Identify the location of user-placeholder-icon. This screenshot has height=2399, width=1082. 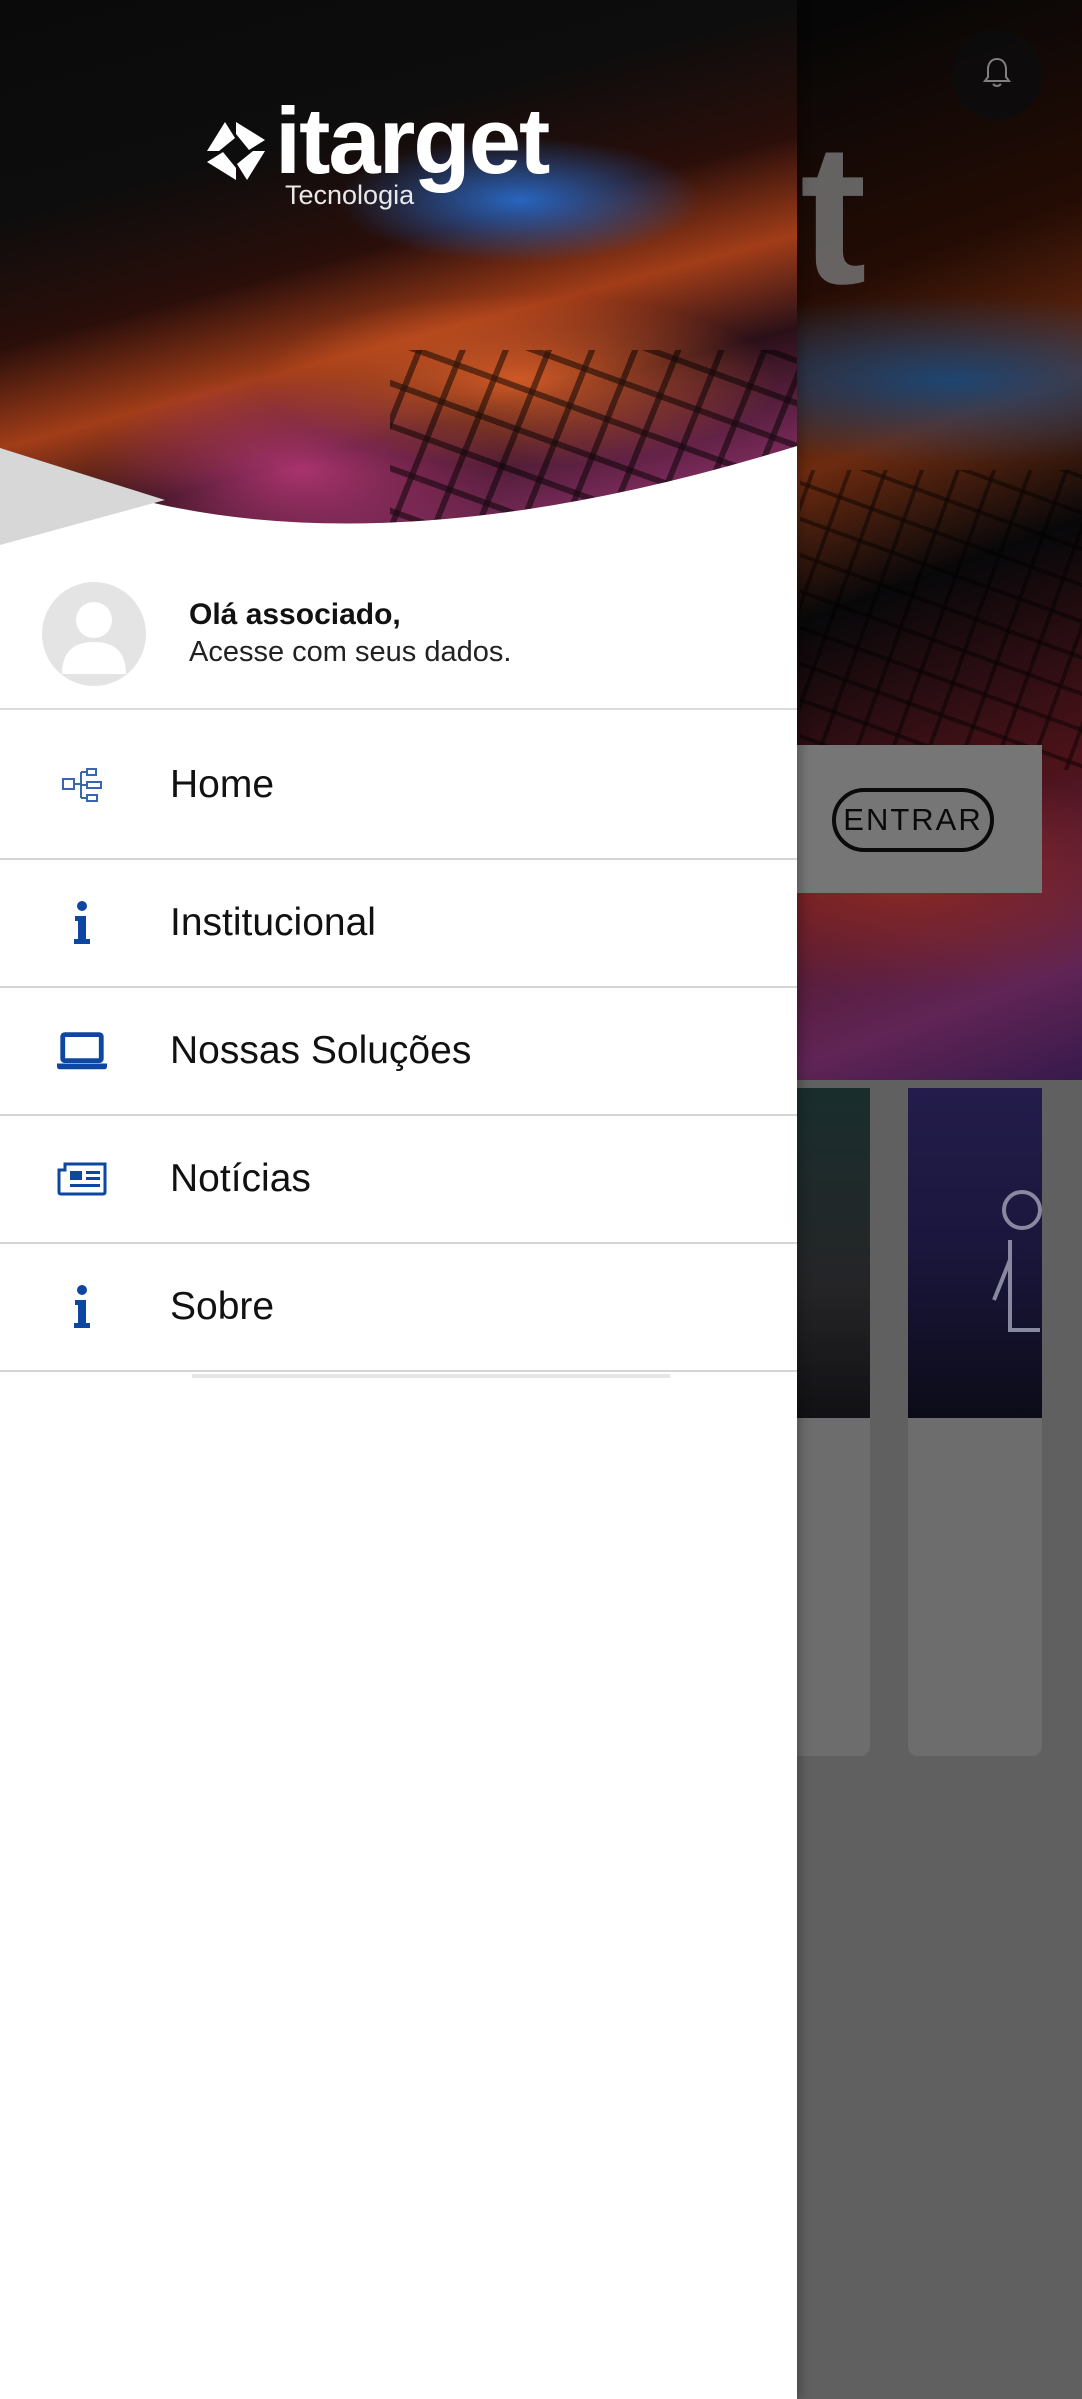
(94, 638).